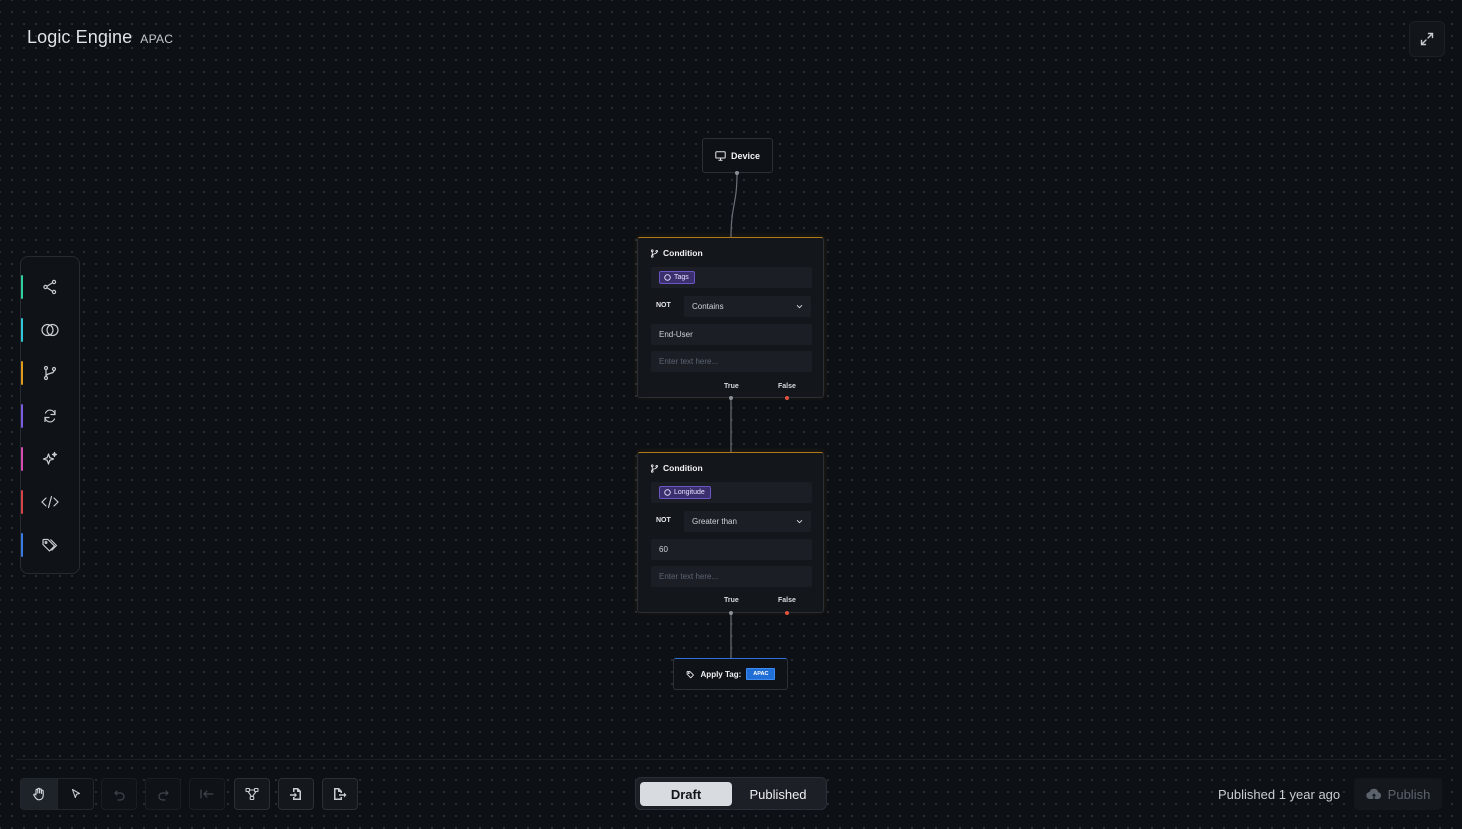 This screenshot has width=1462, height=829. I want to click on apply-tag-label: Apply Tag:, so click(721, 674).